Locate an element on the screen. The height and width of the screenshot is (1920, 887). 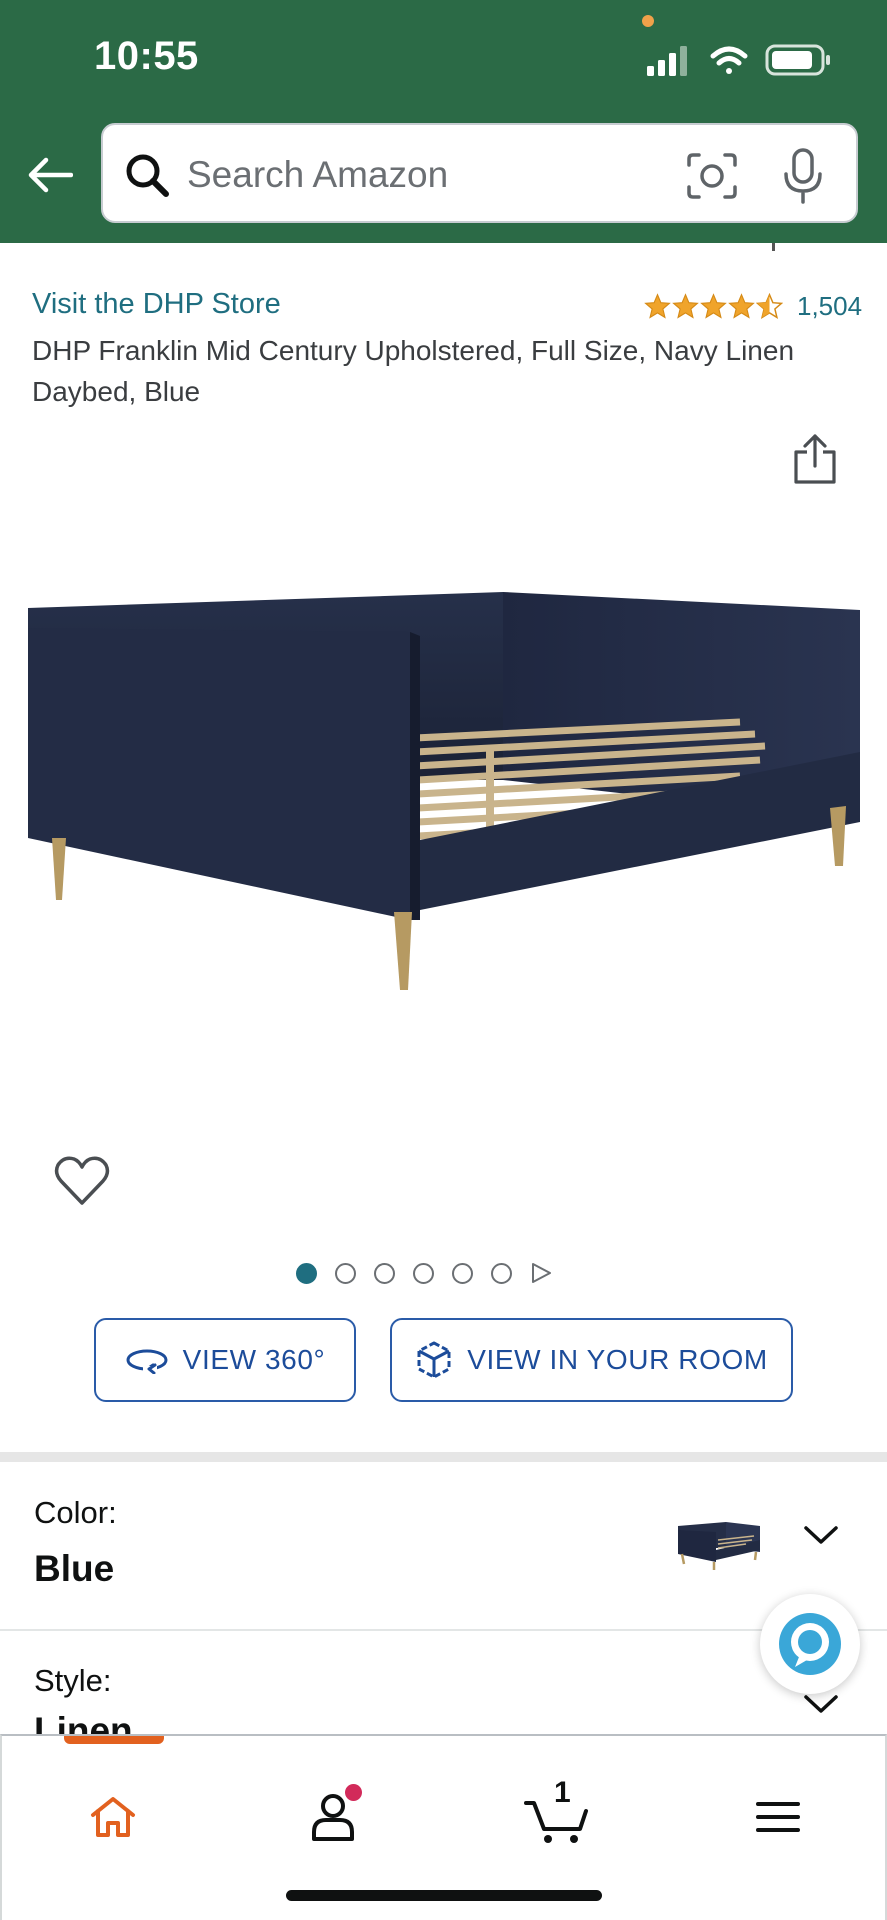
privacy-indicator-dot is located at coordinates (648, 21).